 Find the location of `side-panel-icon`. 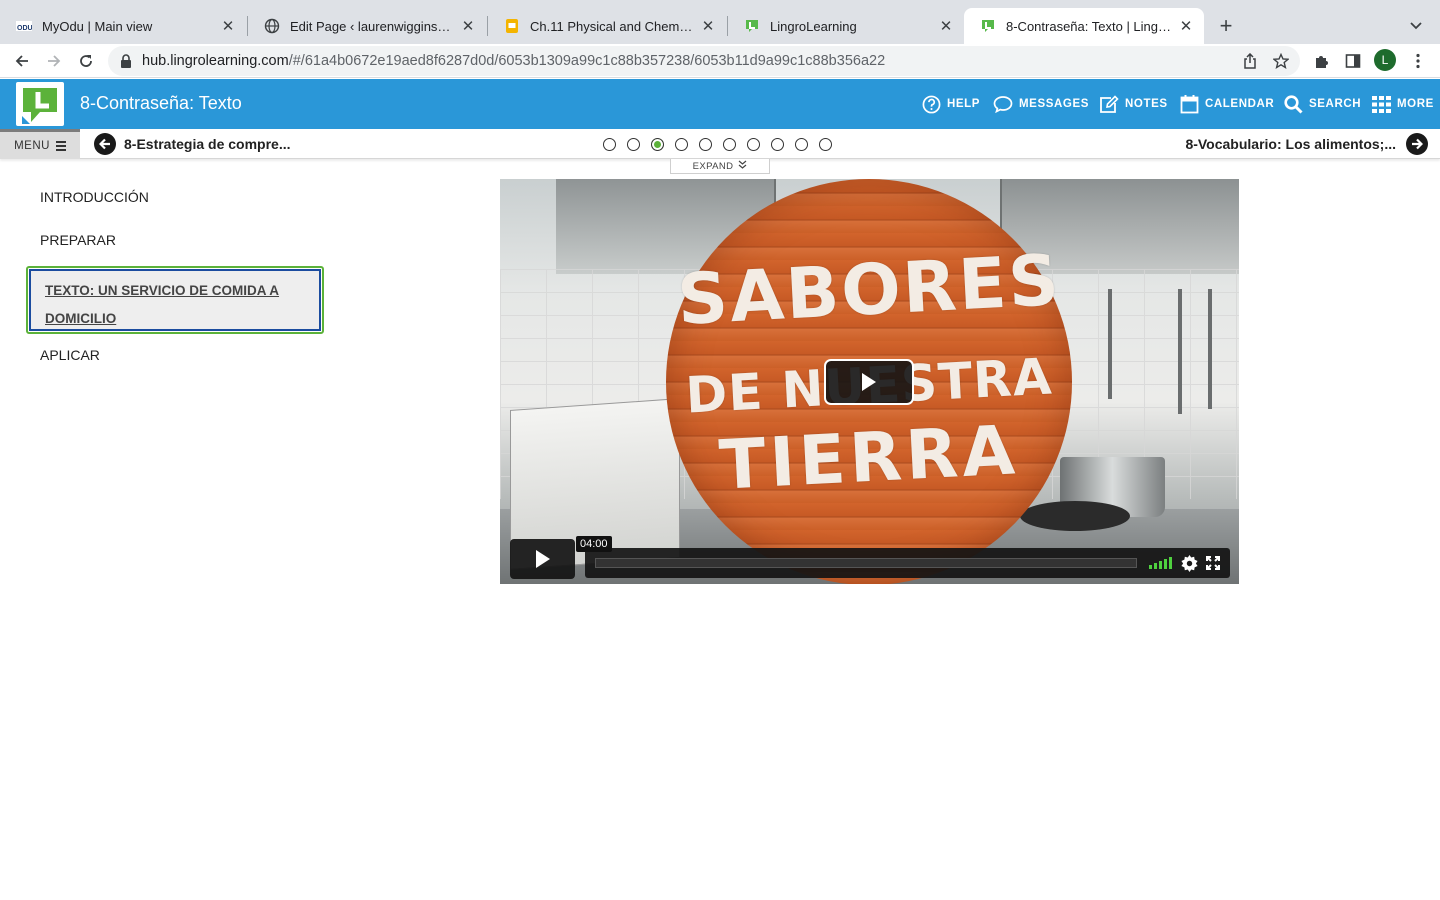

side-panel-icon is located at coordinates (1353, 61).